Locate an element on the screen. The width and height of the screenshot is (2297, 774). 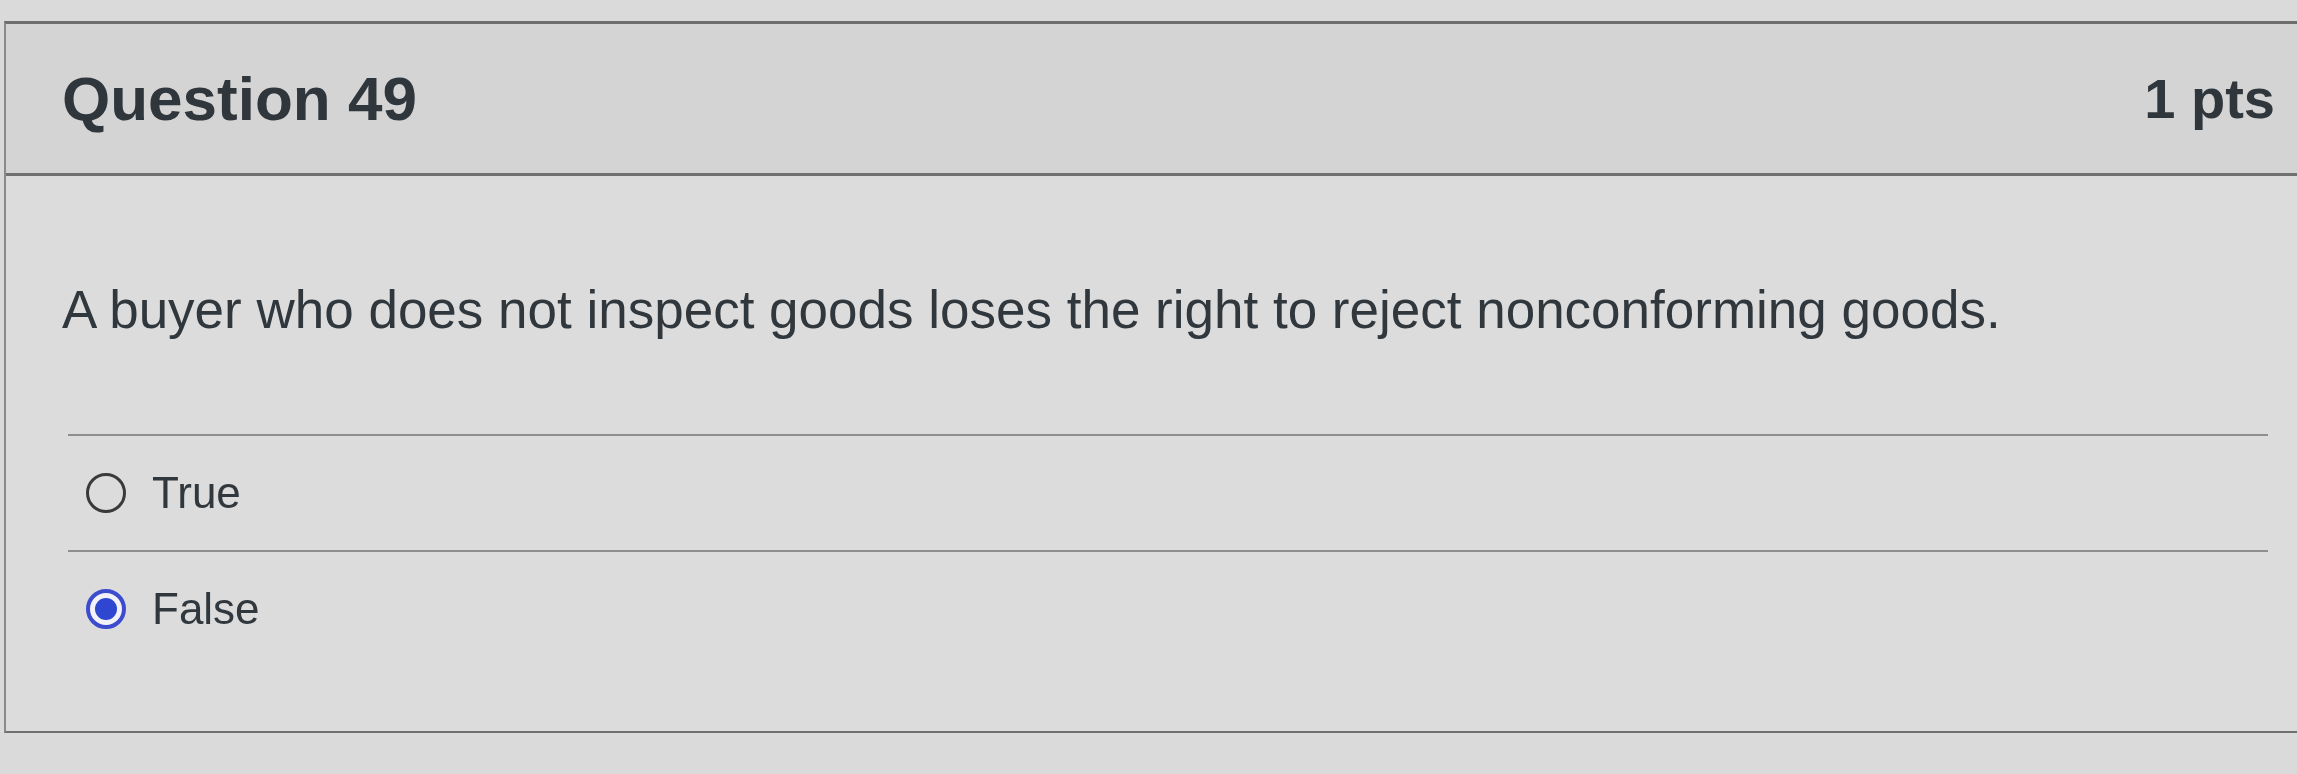
points-label: 1 pts is located at coordinates (2209, 98).